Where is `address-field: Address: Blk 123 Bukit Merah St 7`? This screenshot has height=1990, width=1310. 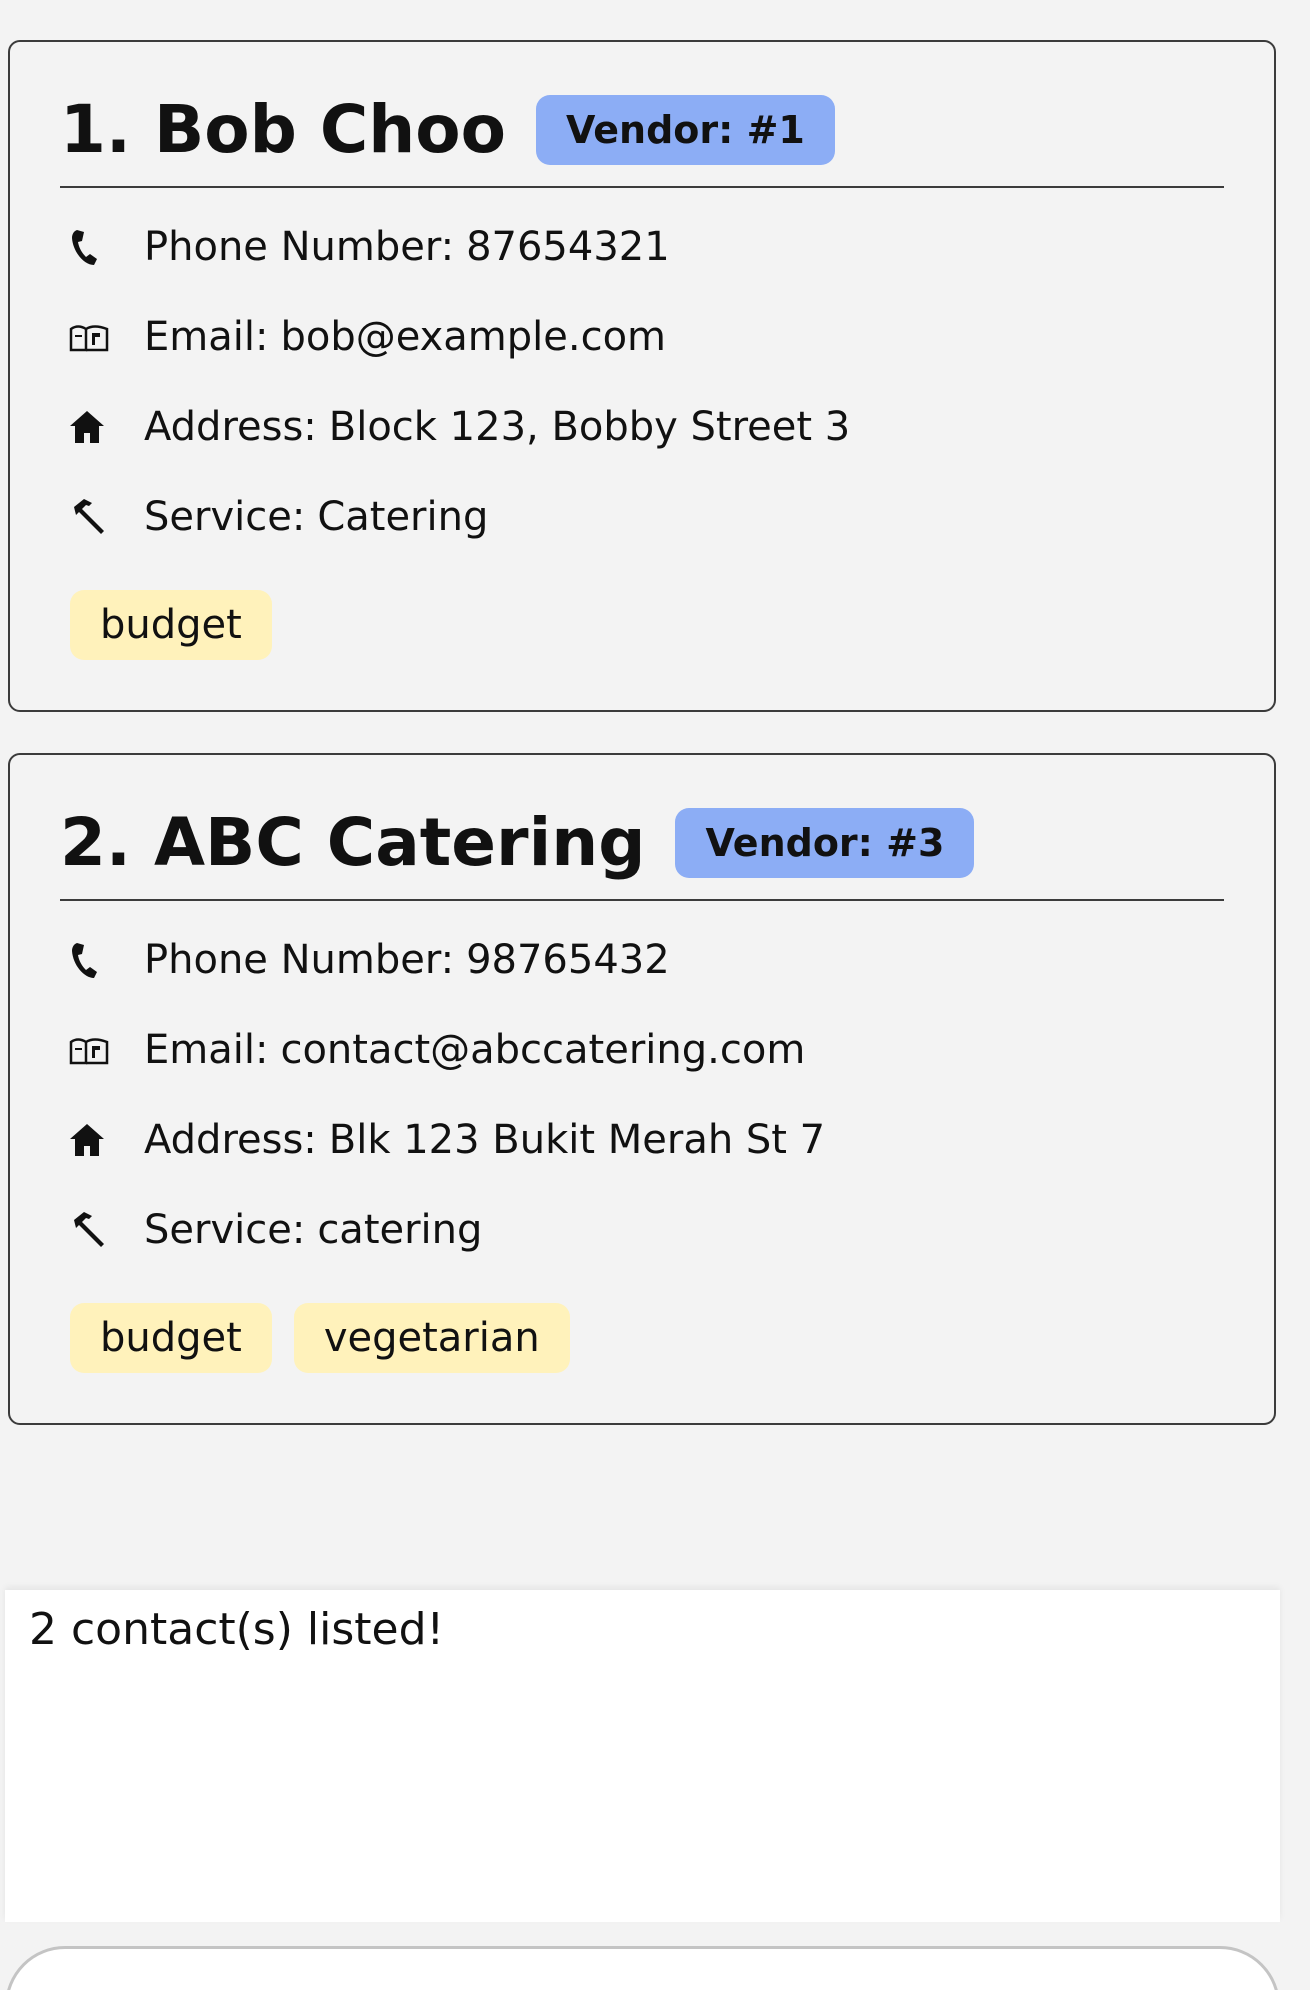 address-field: Address: Blk 123 Bukit Merah St 7 is located at coordinates (446, 1140).